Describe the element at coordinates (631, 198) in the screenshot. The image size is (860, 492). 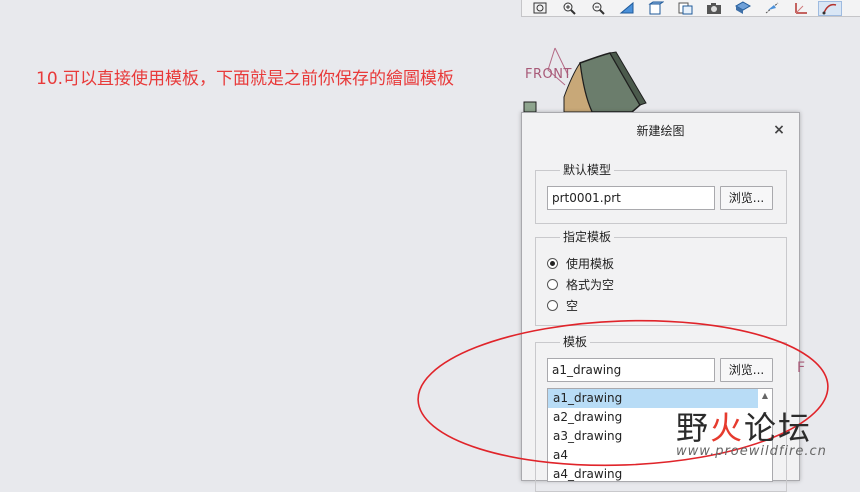
I see `default-model-input: prt0001.prt` at that location.